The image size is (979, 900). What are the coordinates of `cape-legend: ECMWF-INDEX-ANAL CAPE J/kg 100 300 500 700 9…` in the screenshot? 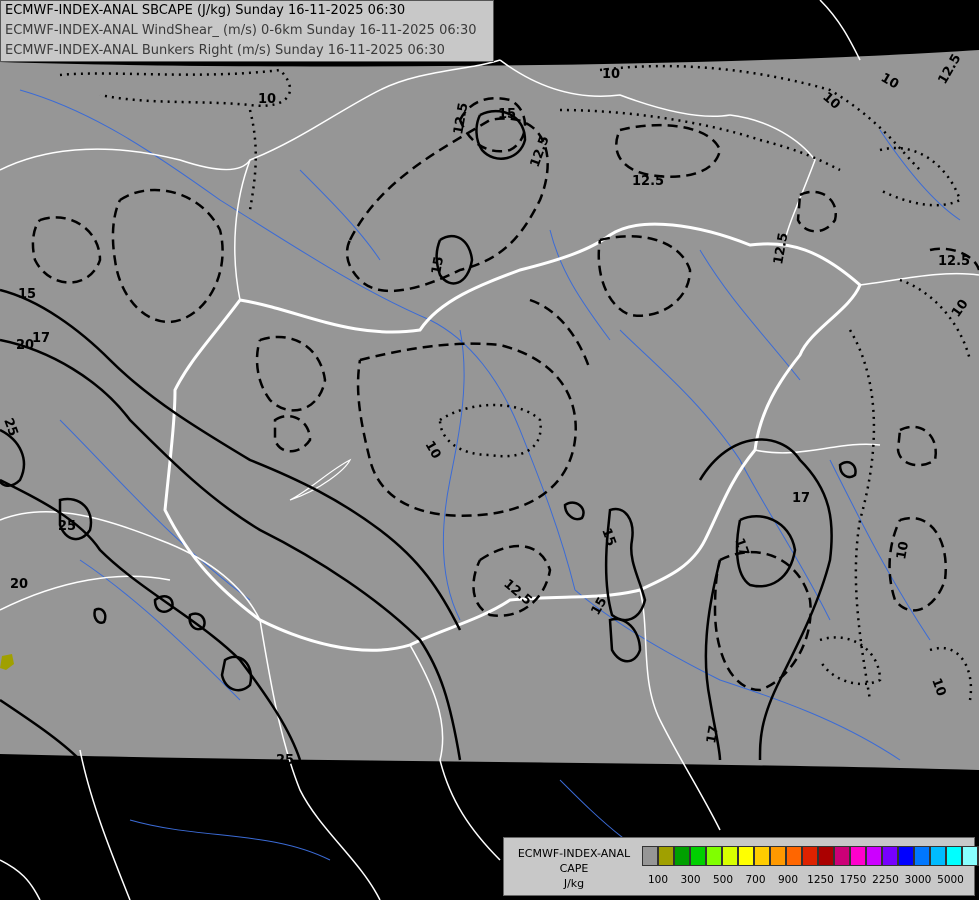 It's located at (741, 866).